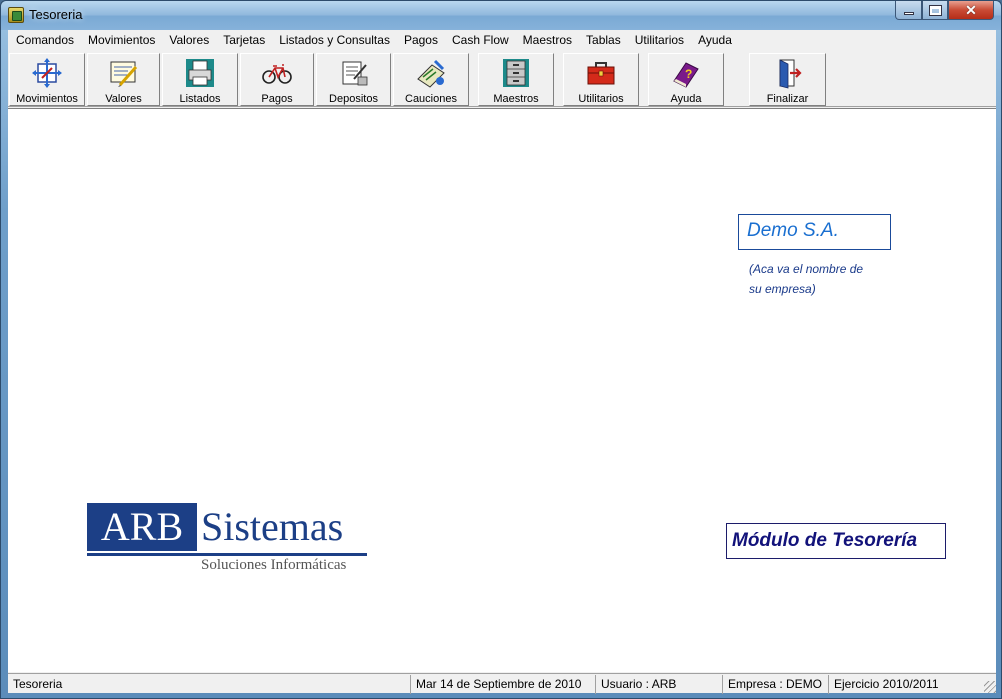 Image resolution: width=1002 pixels, height=699 pixels. What do you see at coordinates (908, 10) in the screenshot?
I see `minimize-button` at bounding box center [908, 10].